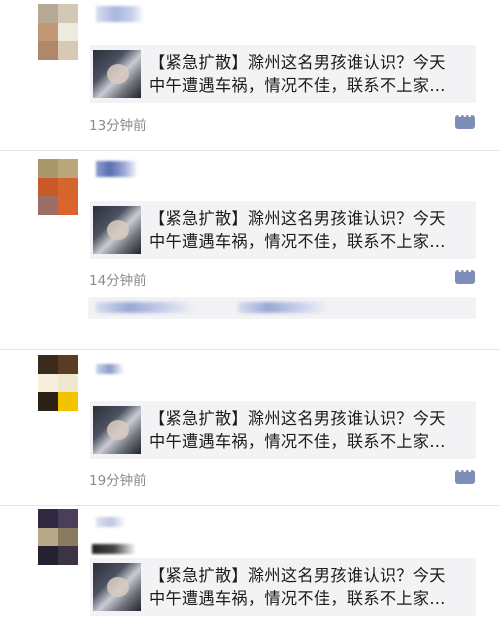  What do you see at coordinates (282, 308) in the screenshot?
I see `comment-area` at bounding box center [282, 308].